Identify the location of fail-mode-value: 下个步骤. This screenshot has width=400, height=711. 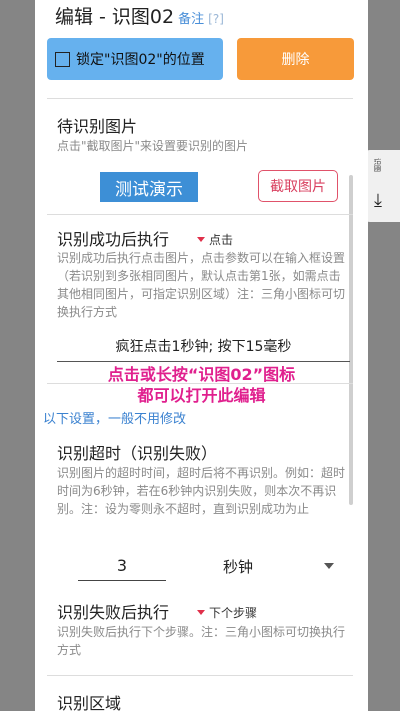
(233, 613).